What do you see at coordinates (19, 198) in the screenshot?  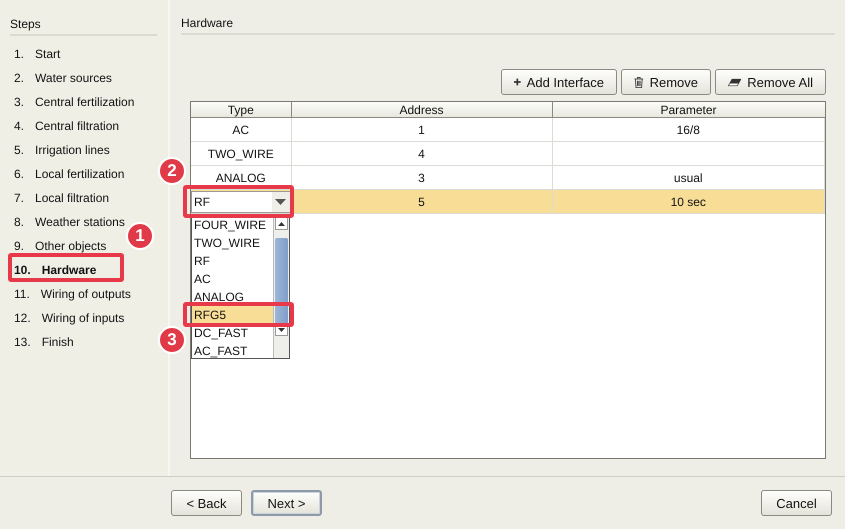 I see `step-number: 7.` at bounding box center [19, 198].